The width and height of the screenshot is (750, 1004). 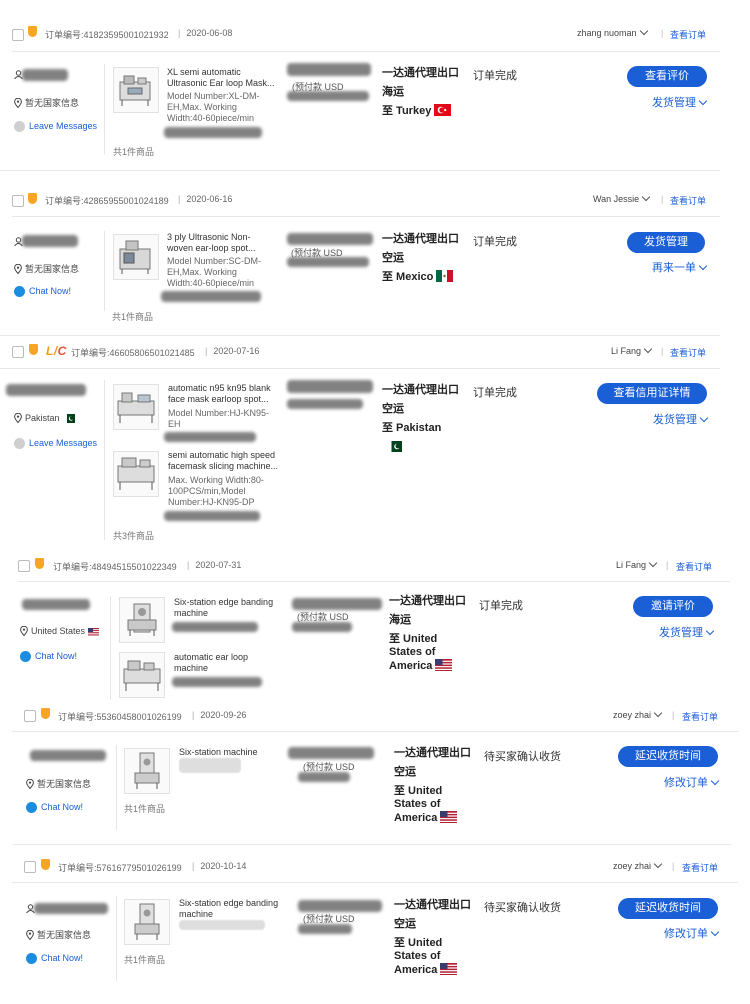 I want to click on usa-flag-icon, so click(x=449, y=969).